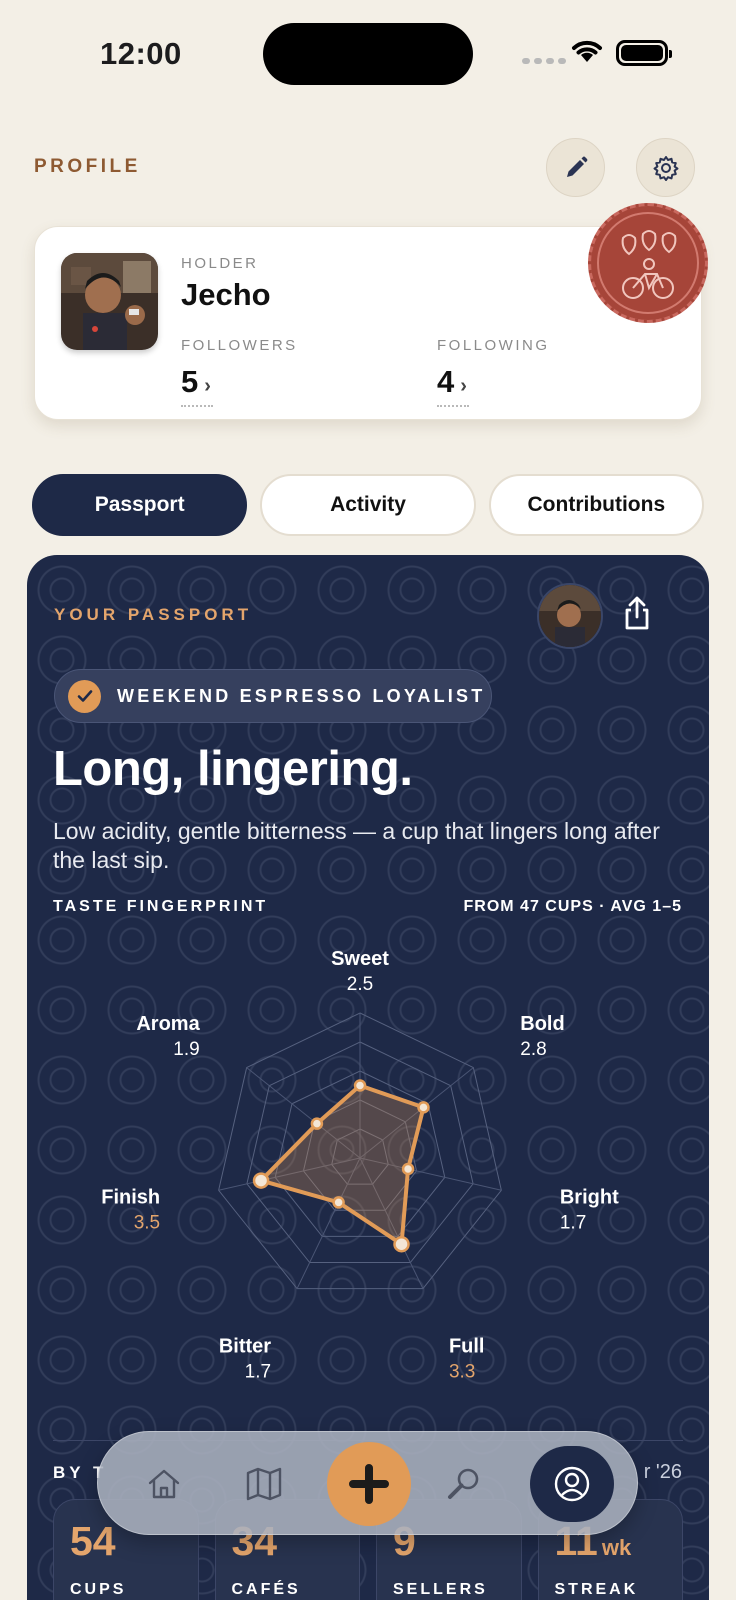 This screenshot has width=736, height=1600. I want to click on map-icon, so click(264, 1484).